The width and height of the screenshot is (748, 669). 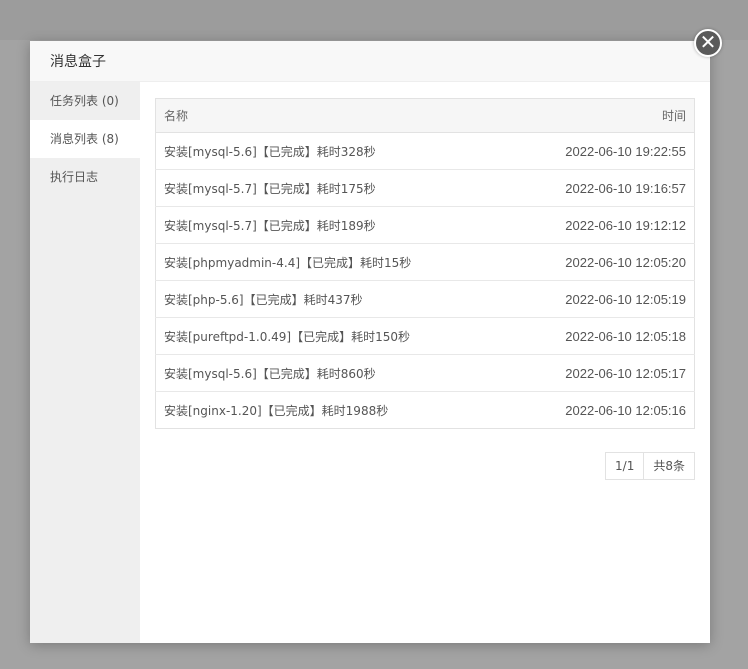 What do you see at coordinates (263, 299) in the screenshot?
I see `message-name: 安装[php-5.6]【已完成】耗时437秒` at bounding box center [263, 299].